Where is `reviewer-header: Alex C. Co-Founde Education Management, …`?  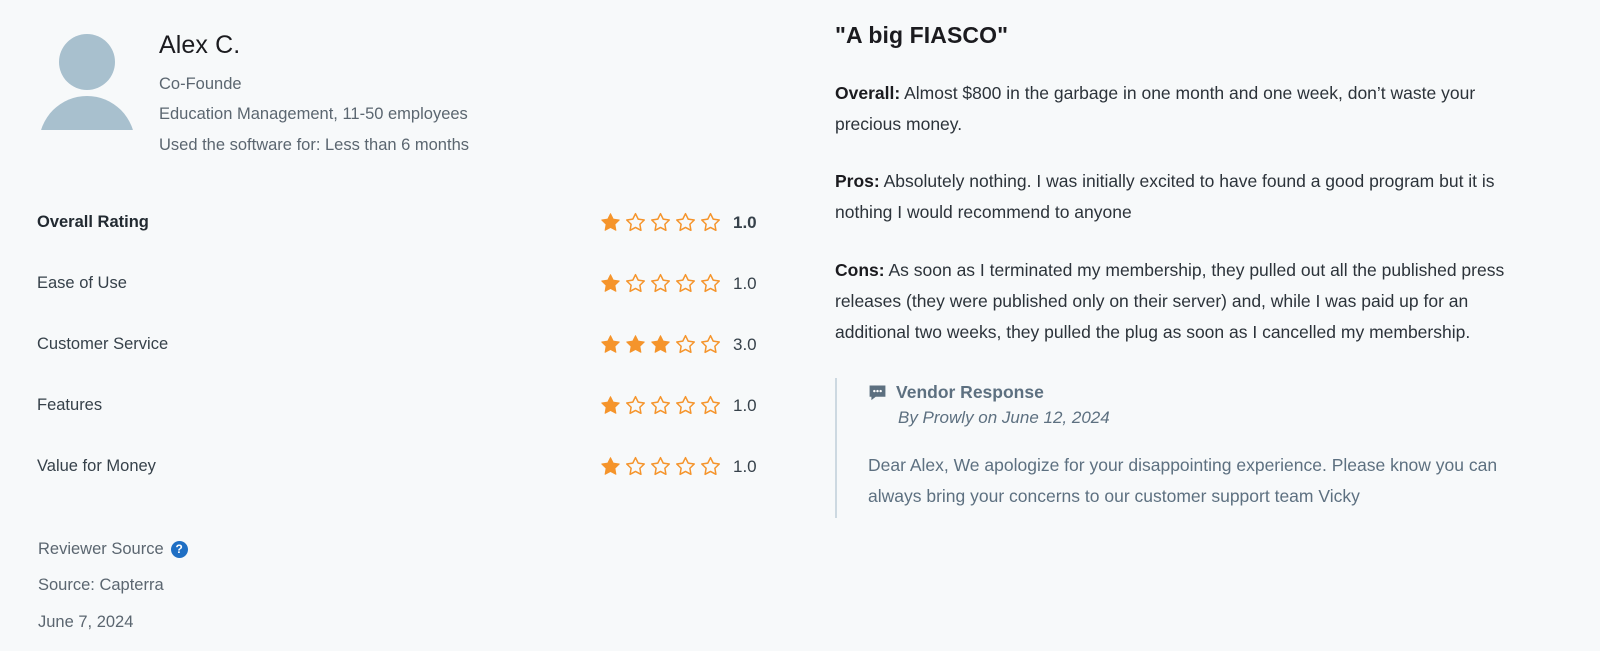 reviewer-header: Alex C. Co-Founde Education Management, … is located at coordinates (418, 92).